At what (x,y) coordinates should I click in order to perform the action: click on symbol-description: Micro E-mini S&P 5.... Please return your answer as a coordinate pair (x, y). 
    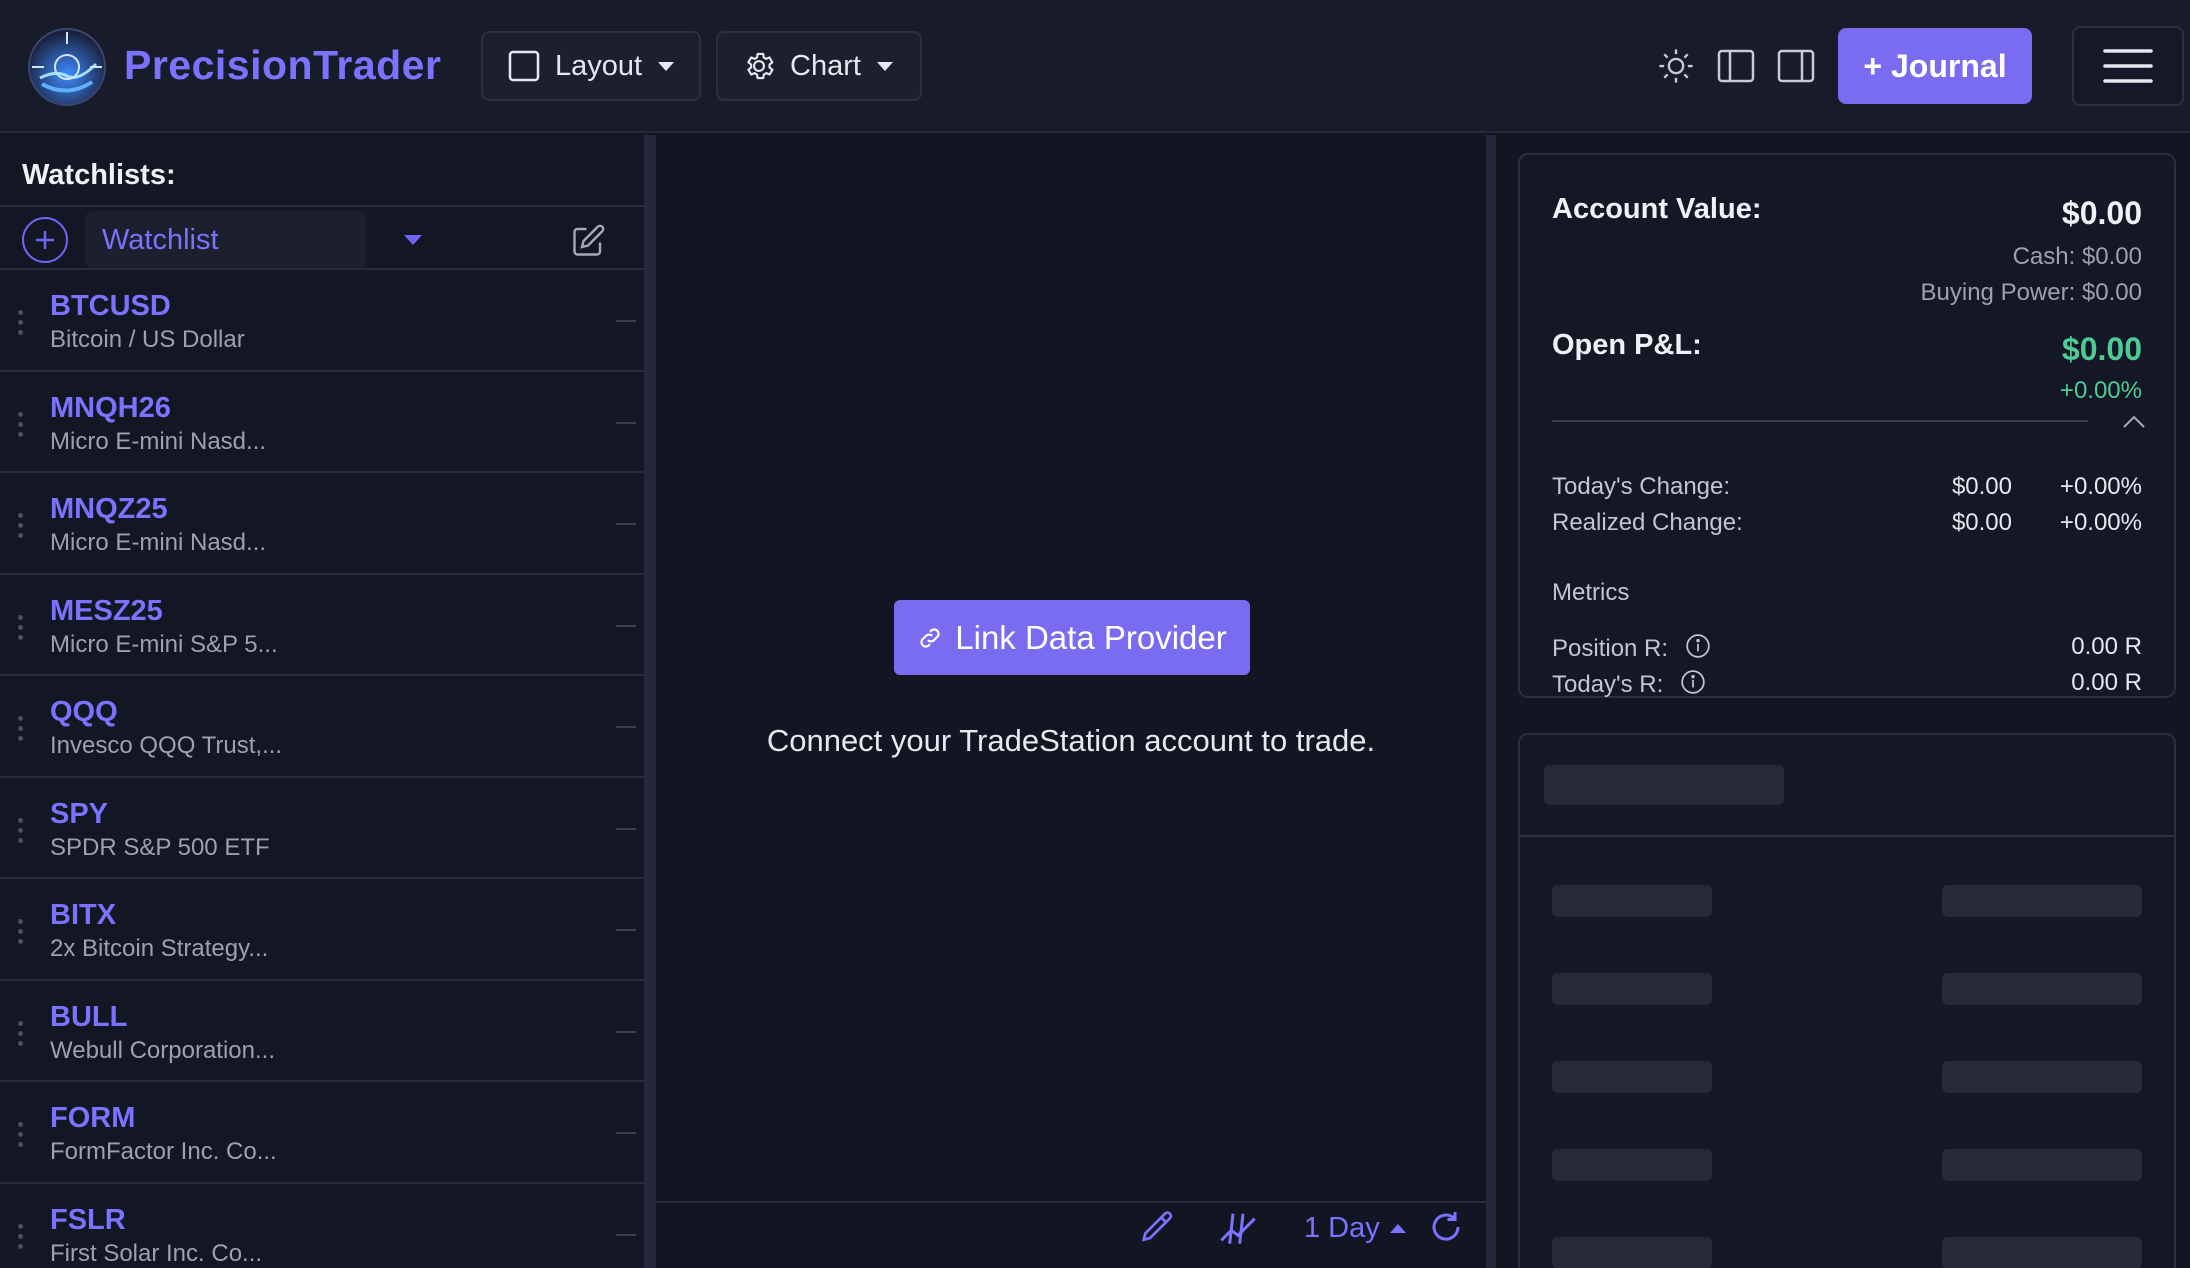
    Looking at the image, I should click on (164, 644).